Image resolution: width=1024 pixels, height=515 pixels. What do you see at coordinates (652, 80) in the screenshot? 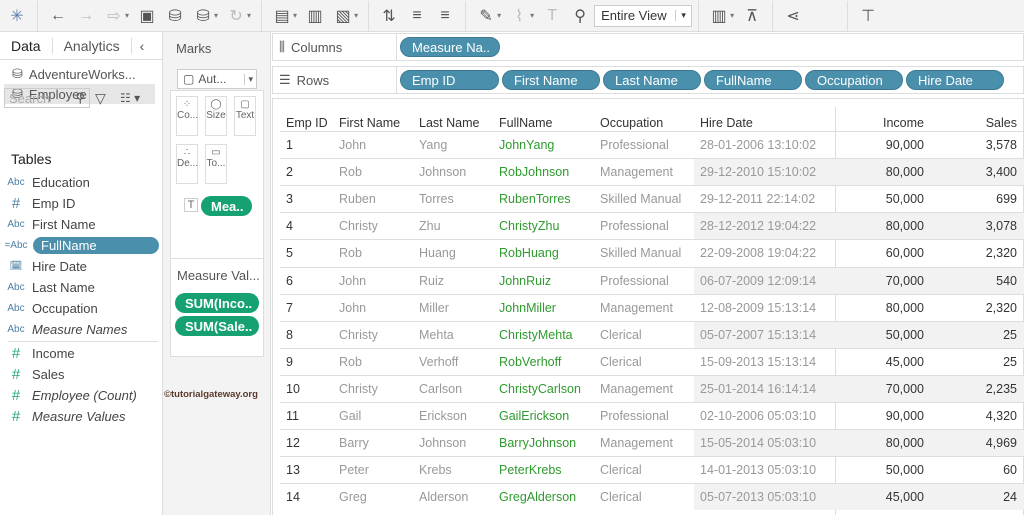
I see `row-pill-last-name: Last Name` at bounding box center [652, 80].